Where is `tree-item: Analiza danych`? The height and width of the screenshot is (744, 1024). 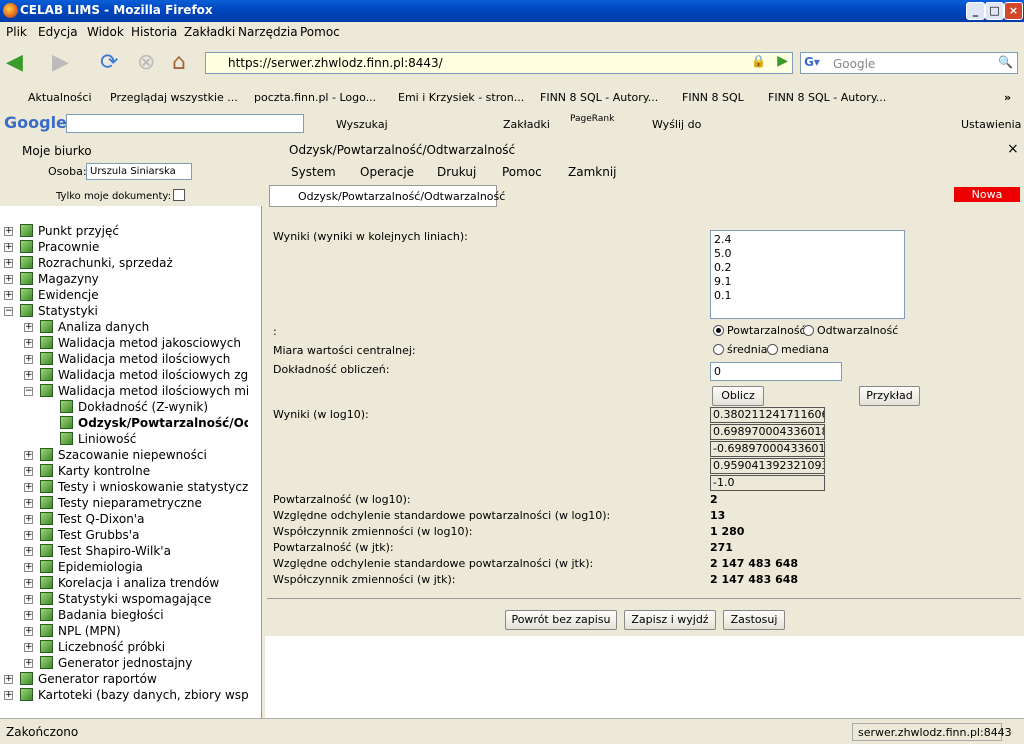 tree-item: Analiza danych is located at coordinates (94, 327).